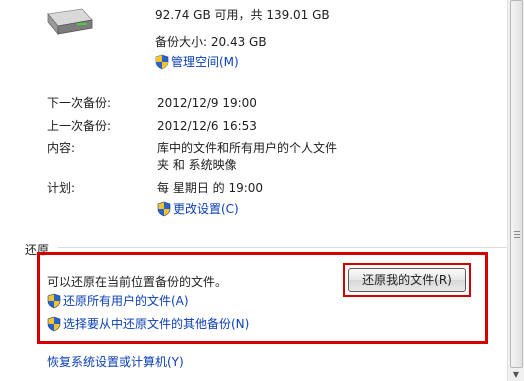 The width and height of the screenshot is (524, 381). Describe the element at coordinates (115, 362) in the screenshot. I see `recover-system-link: 恢复系统设置或计算机(Y)` at that location.